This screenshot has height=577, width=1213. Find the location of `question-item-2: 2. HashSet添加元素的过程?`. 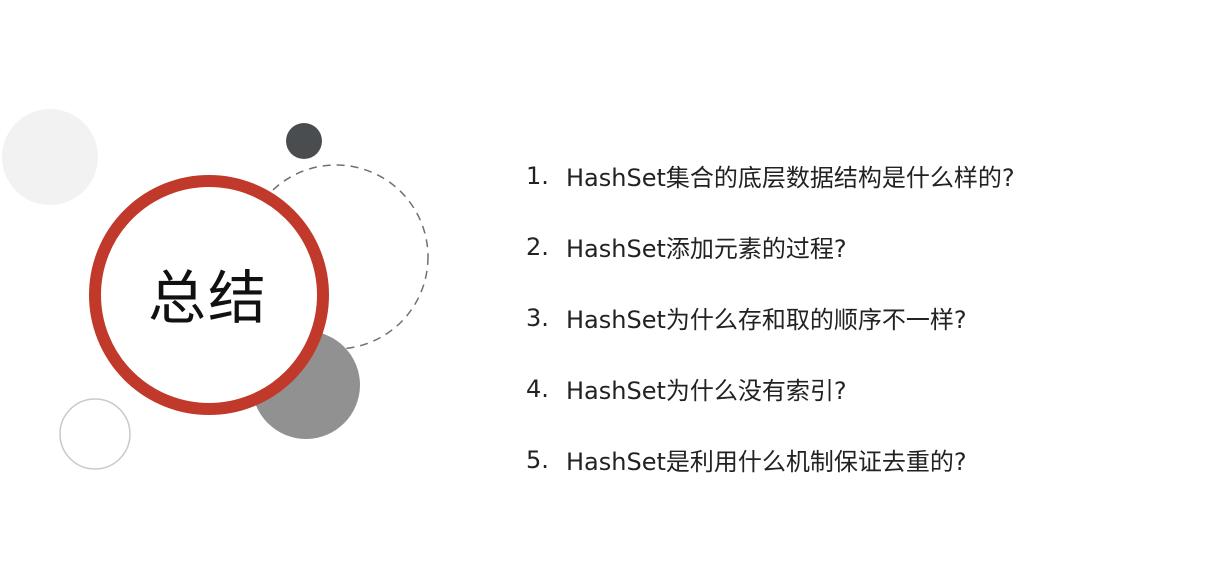

question-item-2: 2. HashSet添加元素的过程? is located at coordinates (770, 246).